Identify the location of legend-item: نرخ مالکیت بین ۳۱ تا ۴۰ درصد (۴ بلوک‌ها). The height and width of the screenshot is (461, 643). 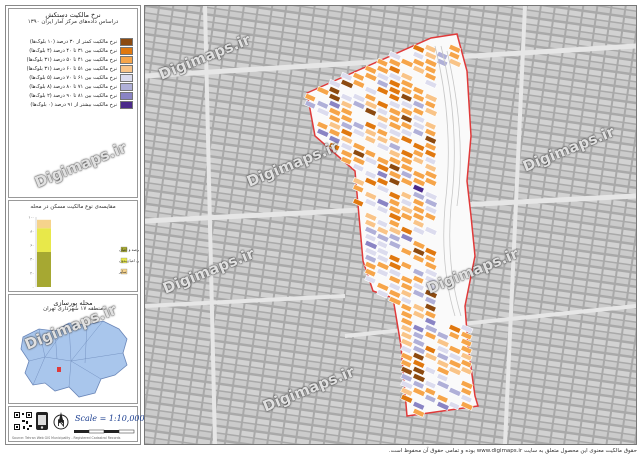
(73, 50).